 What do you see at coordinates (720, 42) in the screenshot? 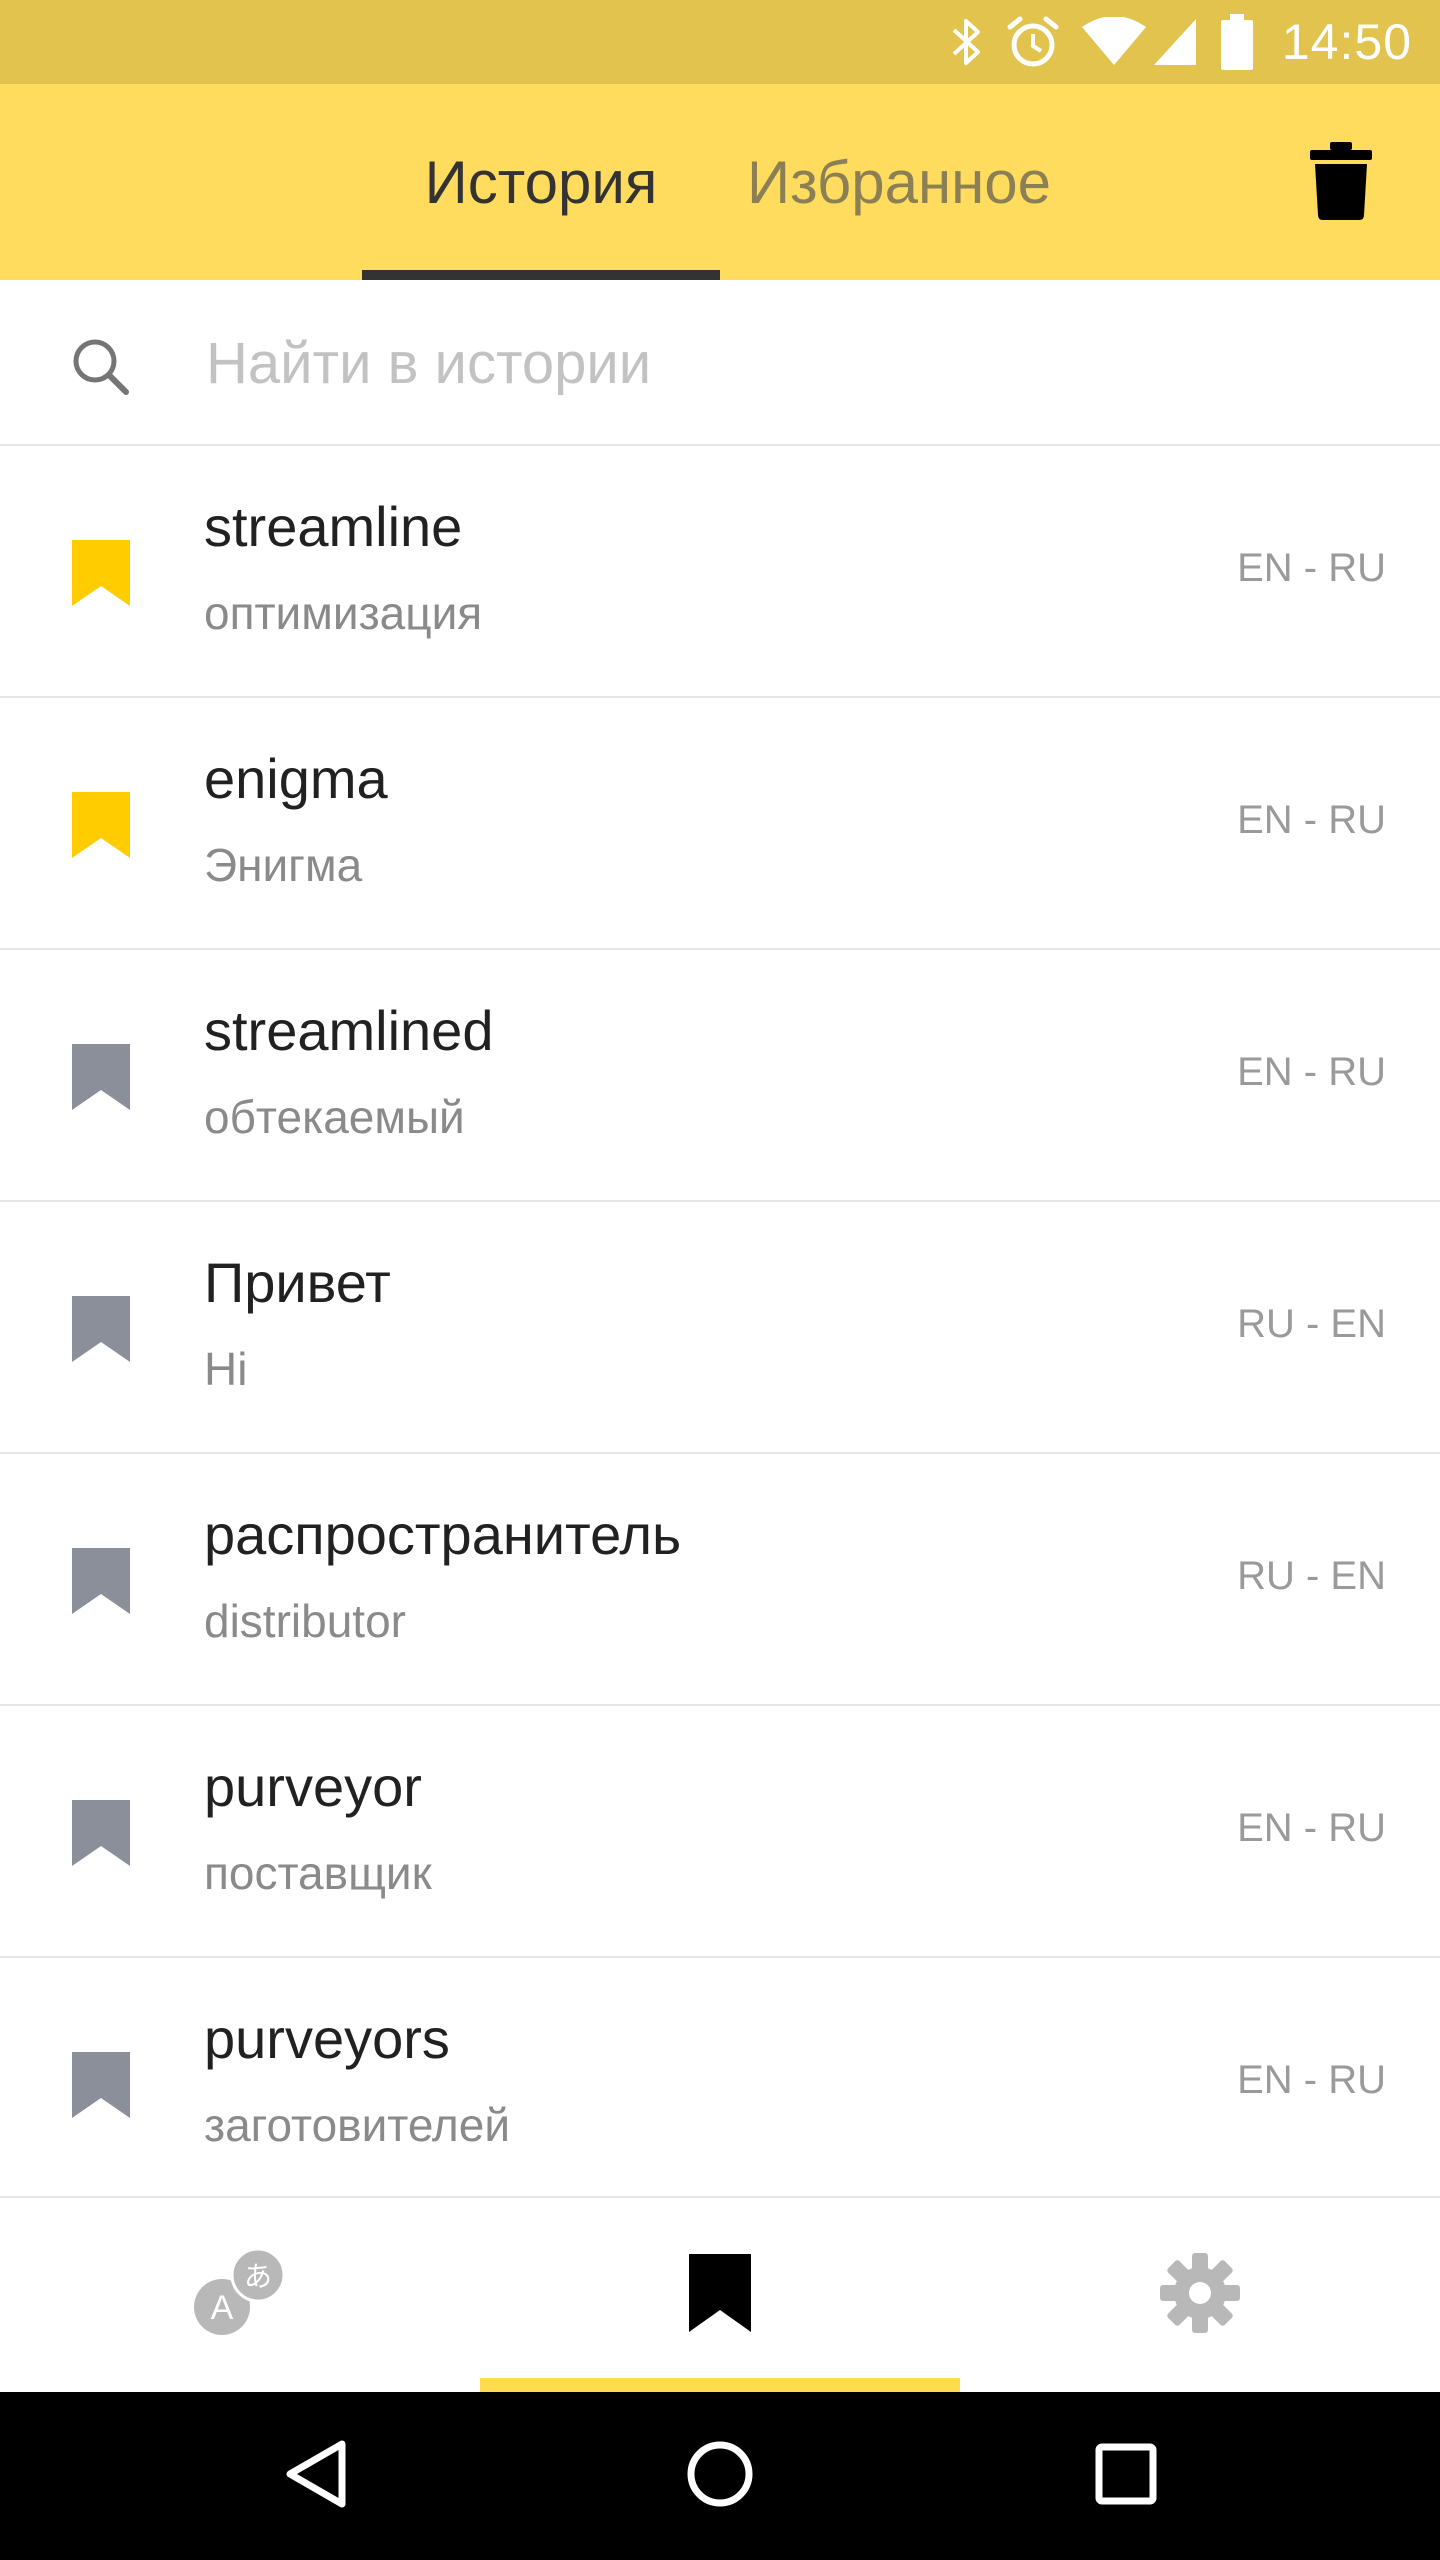
I see `status-bar: 14:50` at bounding box center [720, 42].